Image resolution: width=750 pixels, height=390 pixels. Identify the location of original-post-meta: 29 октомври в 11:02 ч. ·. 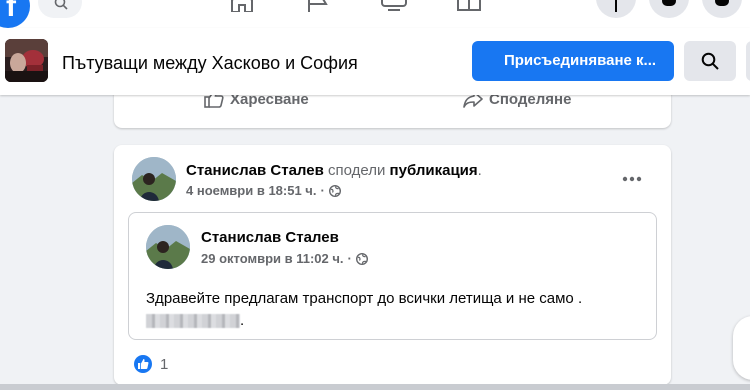
(284, 258).